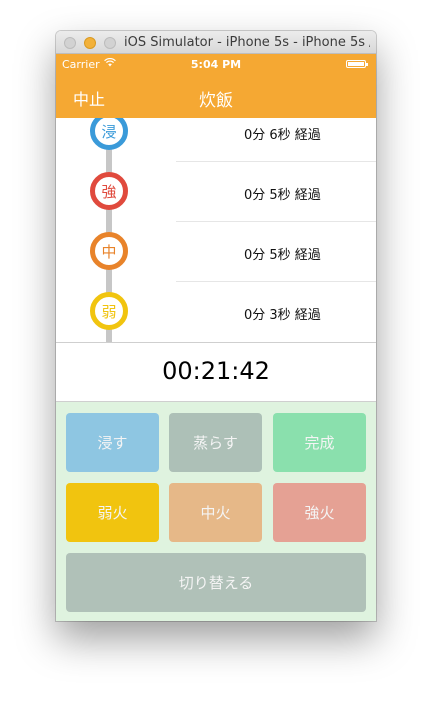 This screenshot has height=702, width=432. I want to click on status-bar: Carrier 5:04 PM, so click(216, 64).